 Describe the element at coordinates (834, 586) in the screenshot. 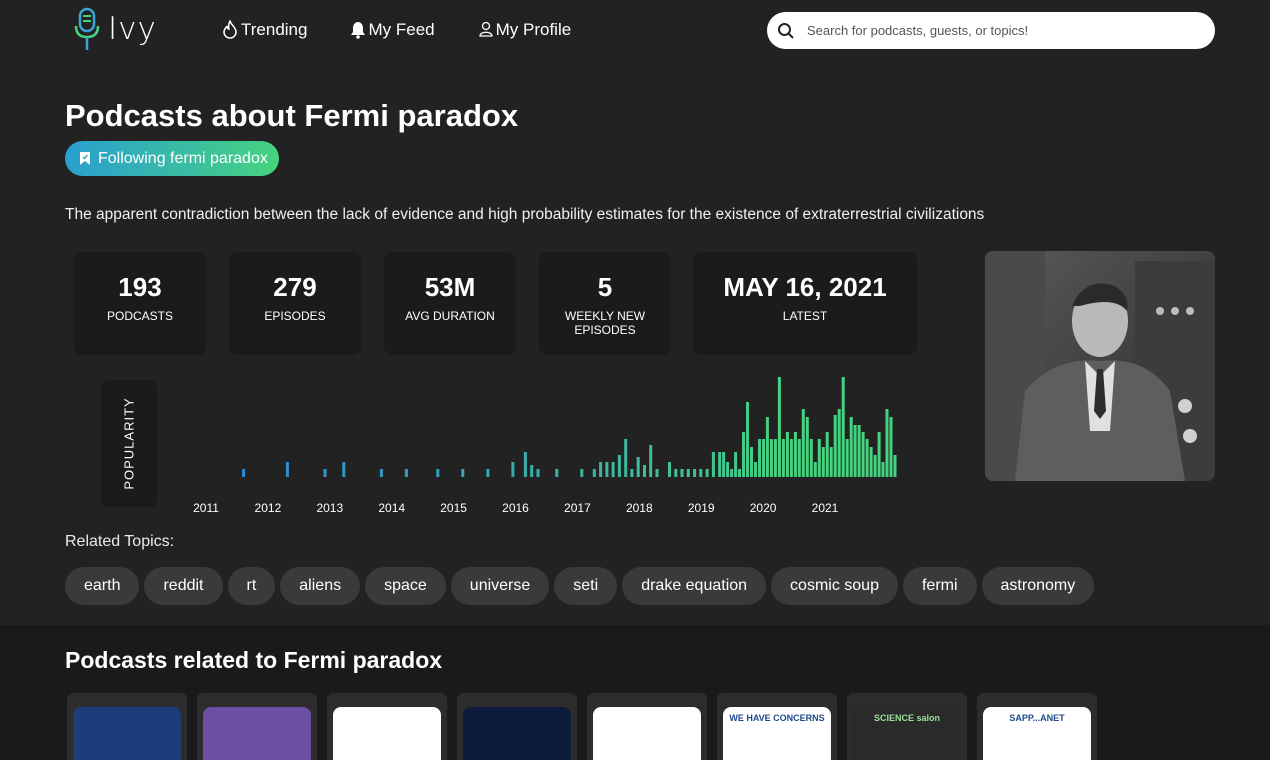

I see `topic-chip-cosmic-soup: cosmic soup` at that location.